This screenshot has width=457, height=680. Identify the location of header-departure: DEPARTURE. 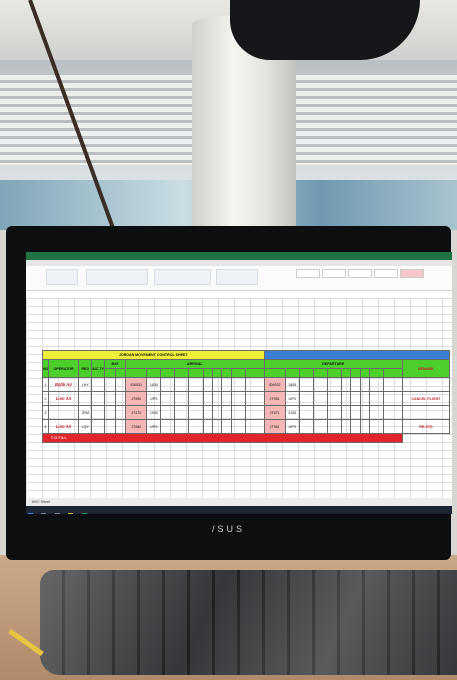
(333, 364).